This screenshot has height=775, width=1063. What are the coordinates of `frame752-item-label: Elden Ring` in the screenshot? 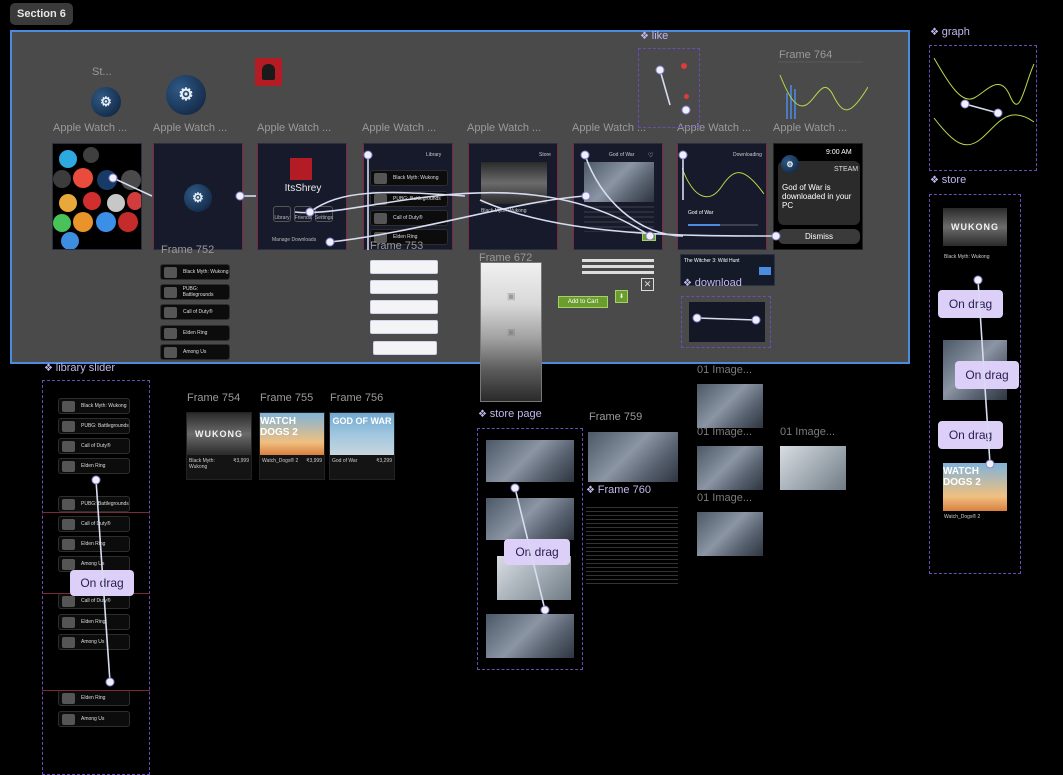 It's located at (195, 333).